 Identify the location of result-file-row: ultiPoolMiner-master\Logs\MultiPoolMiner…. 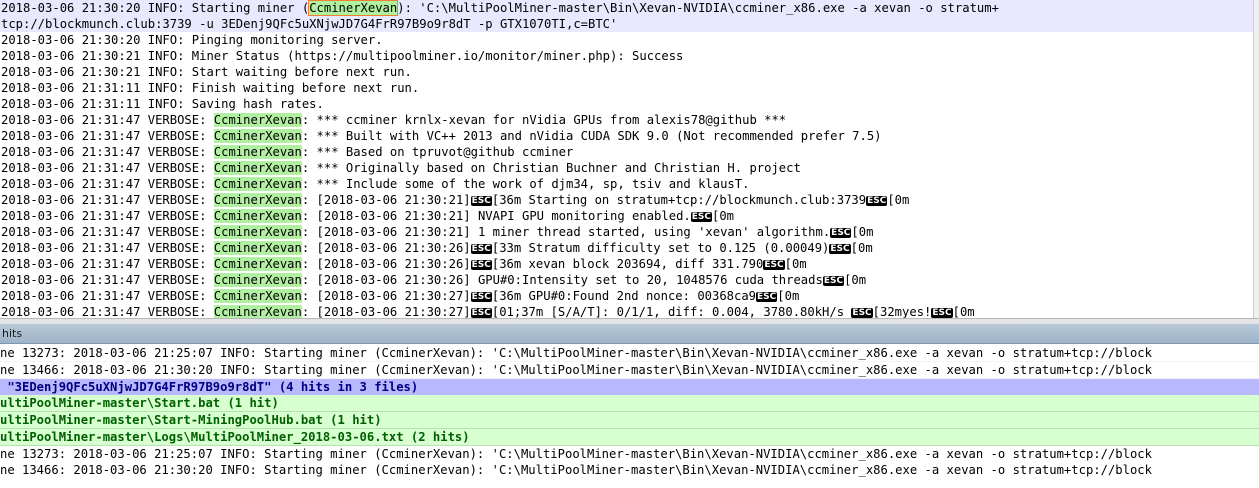
(629, 437).